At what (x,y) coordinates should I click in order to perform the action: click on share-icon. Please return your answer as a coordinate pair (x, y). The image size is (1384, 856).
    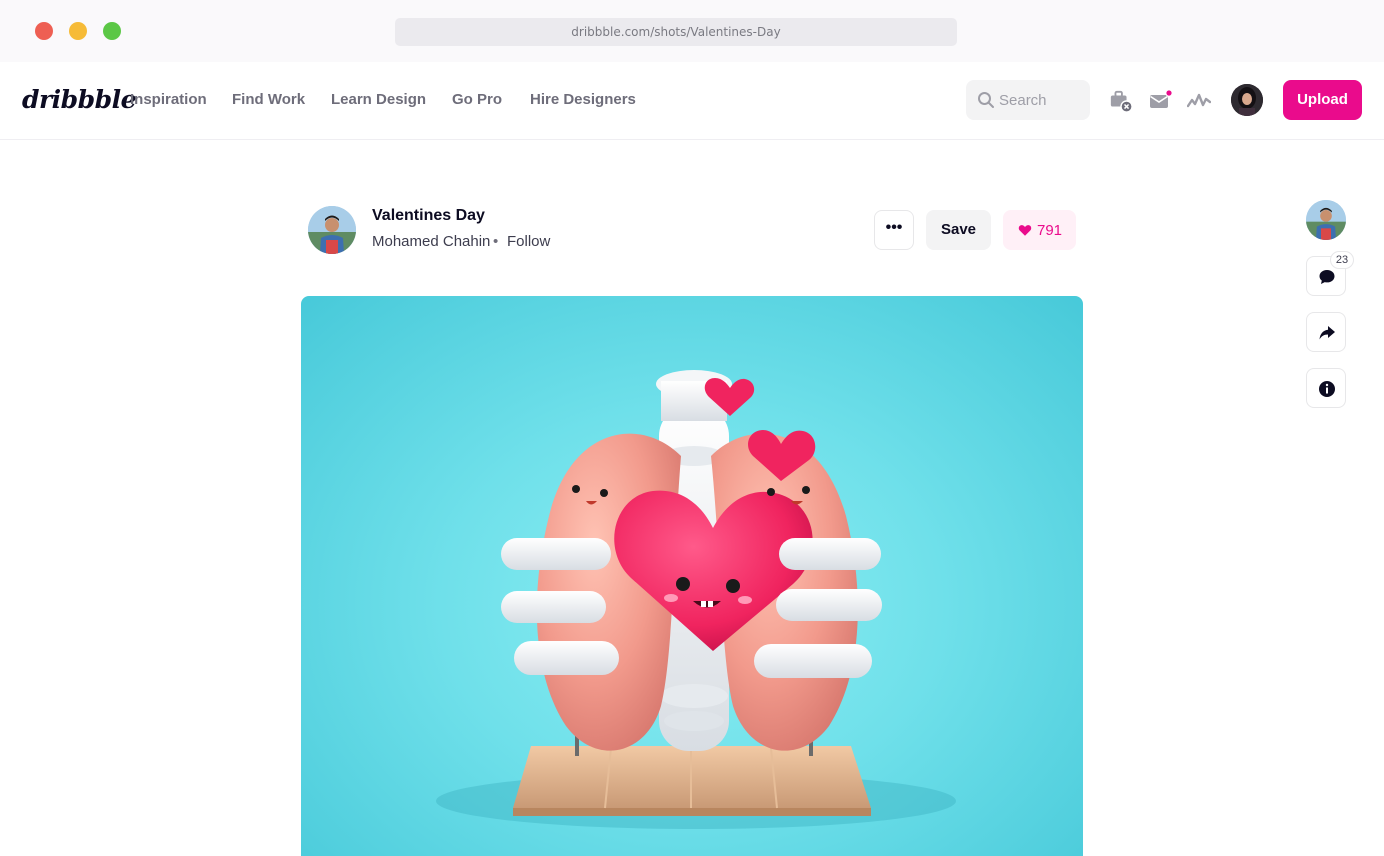
    Looking at the image, I should click on (1327, 333).